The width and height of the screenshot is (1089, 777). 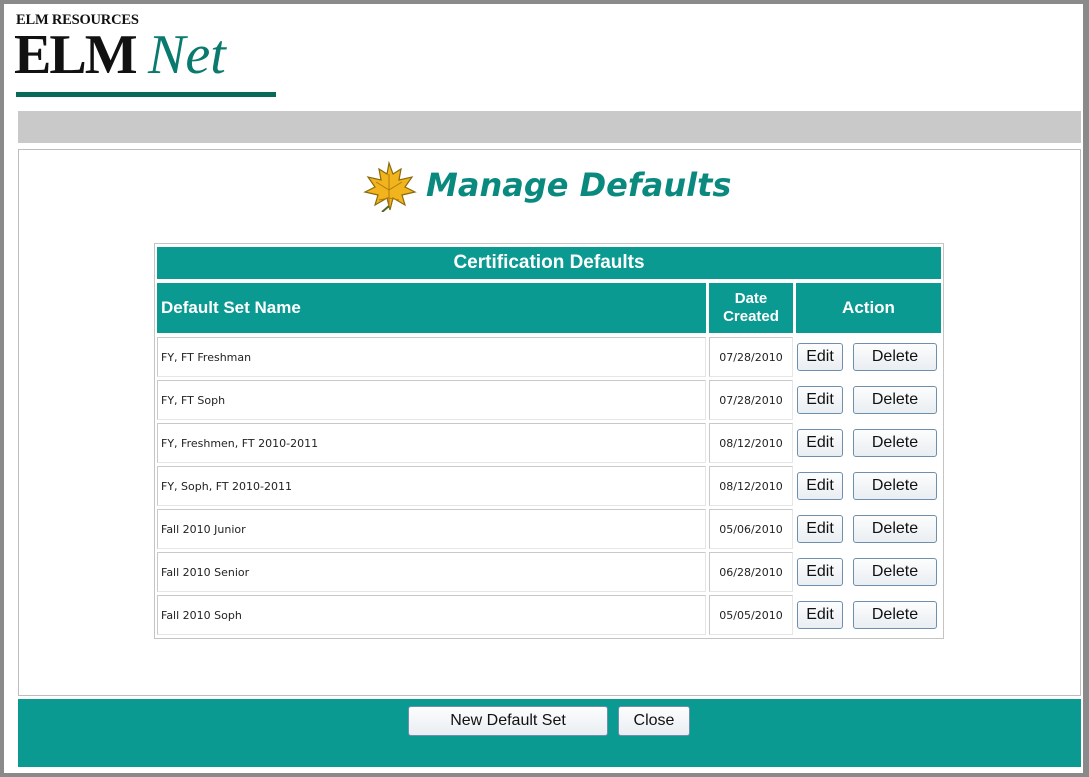 What do you see at coordinates (508, 721) in the screenshot?
I see `new-default-set-button: New Default Set` at bounding box center [508, 721].